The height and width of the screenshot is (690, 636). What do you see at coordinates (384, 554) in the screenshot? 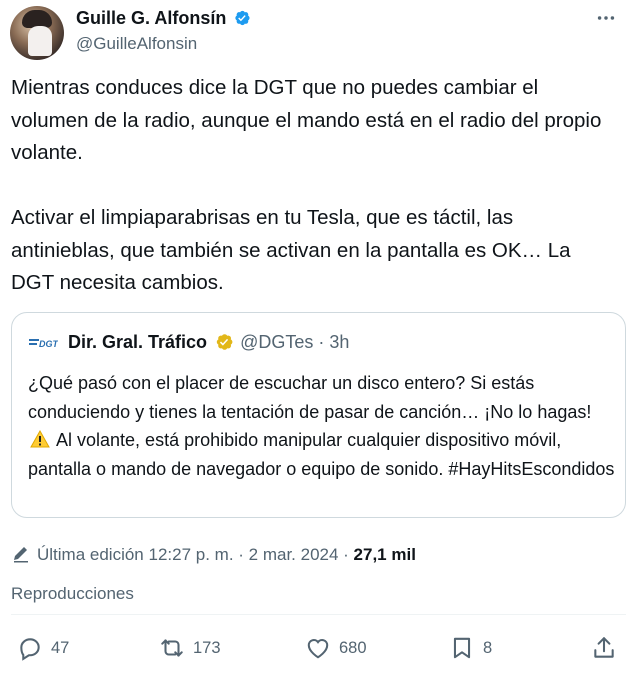
I see `views-count: 27,1 mil` at bounding box center [384, 554].